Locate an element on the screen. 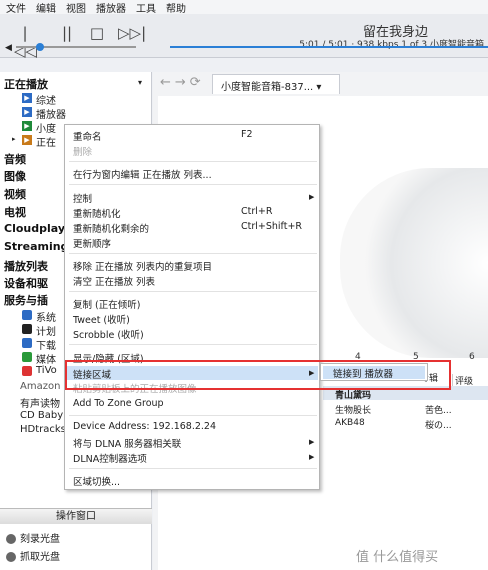  menu-item-rename: 重命名 is located at coordinates (87, 136).